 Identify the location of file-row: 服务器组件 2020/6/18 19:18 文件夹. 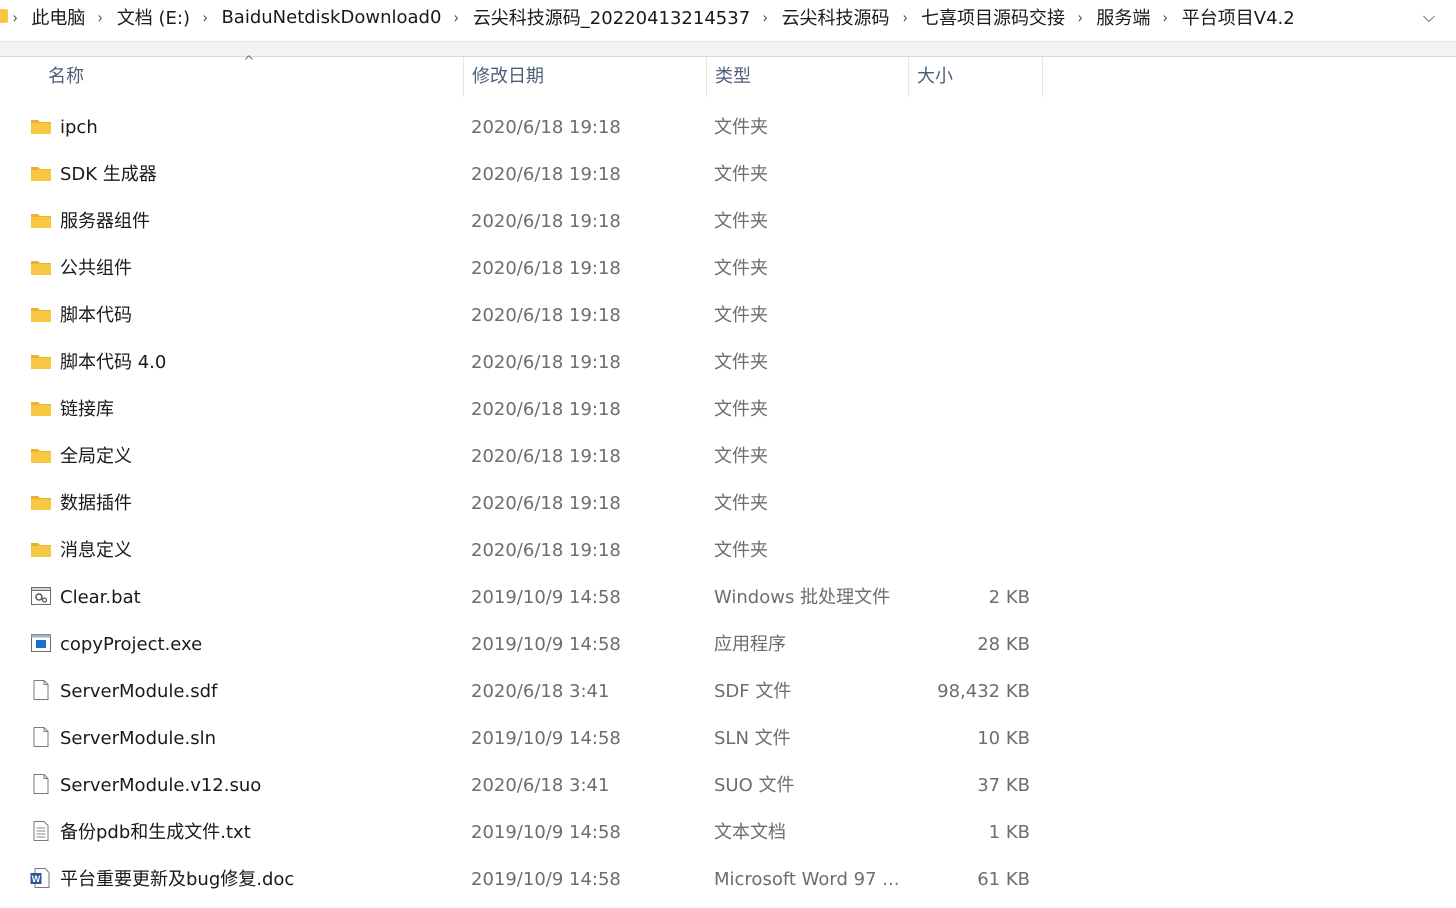
(728, 221).